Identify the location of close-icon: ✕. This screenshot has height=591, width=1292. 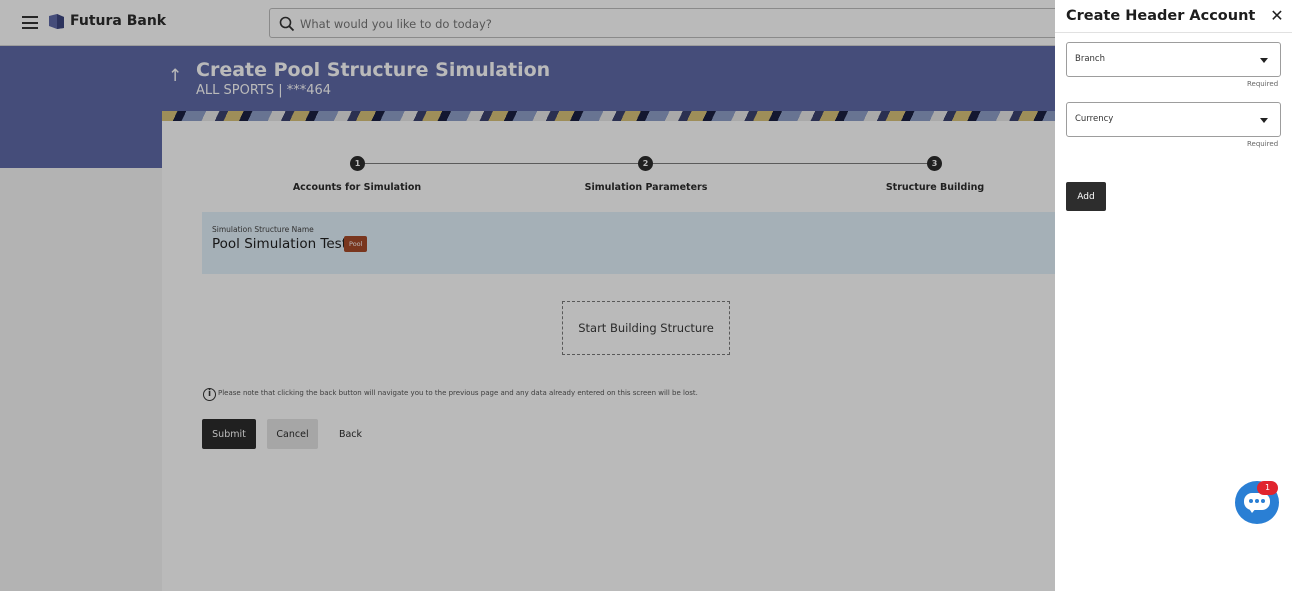
(1277, 15).